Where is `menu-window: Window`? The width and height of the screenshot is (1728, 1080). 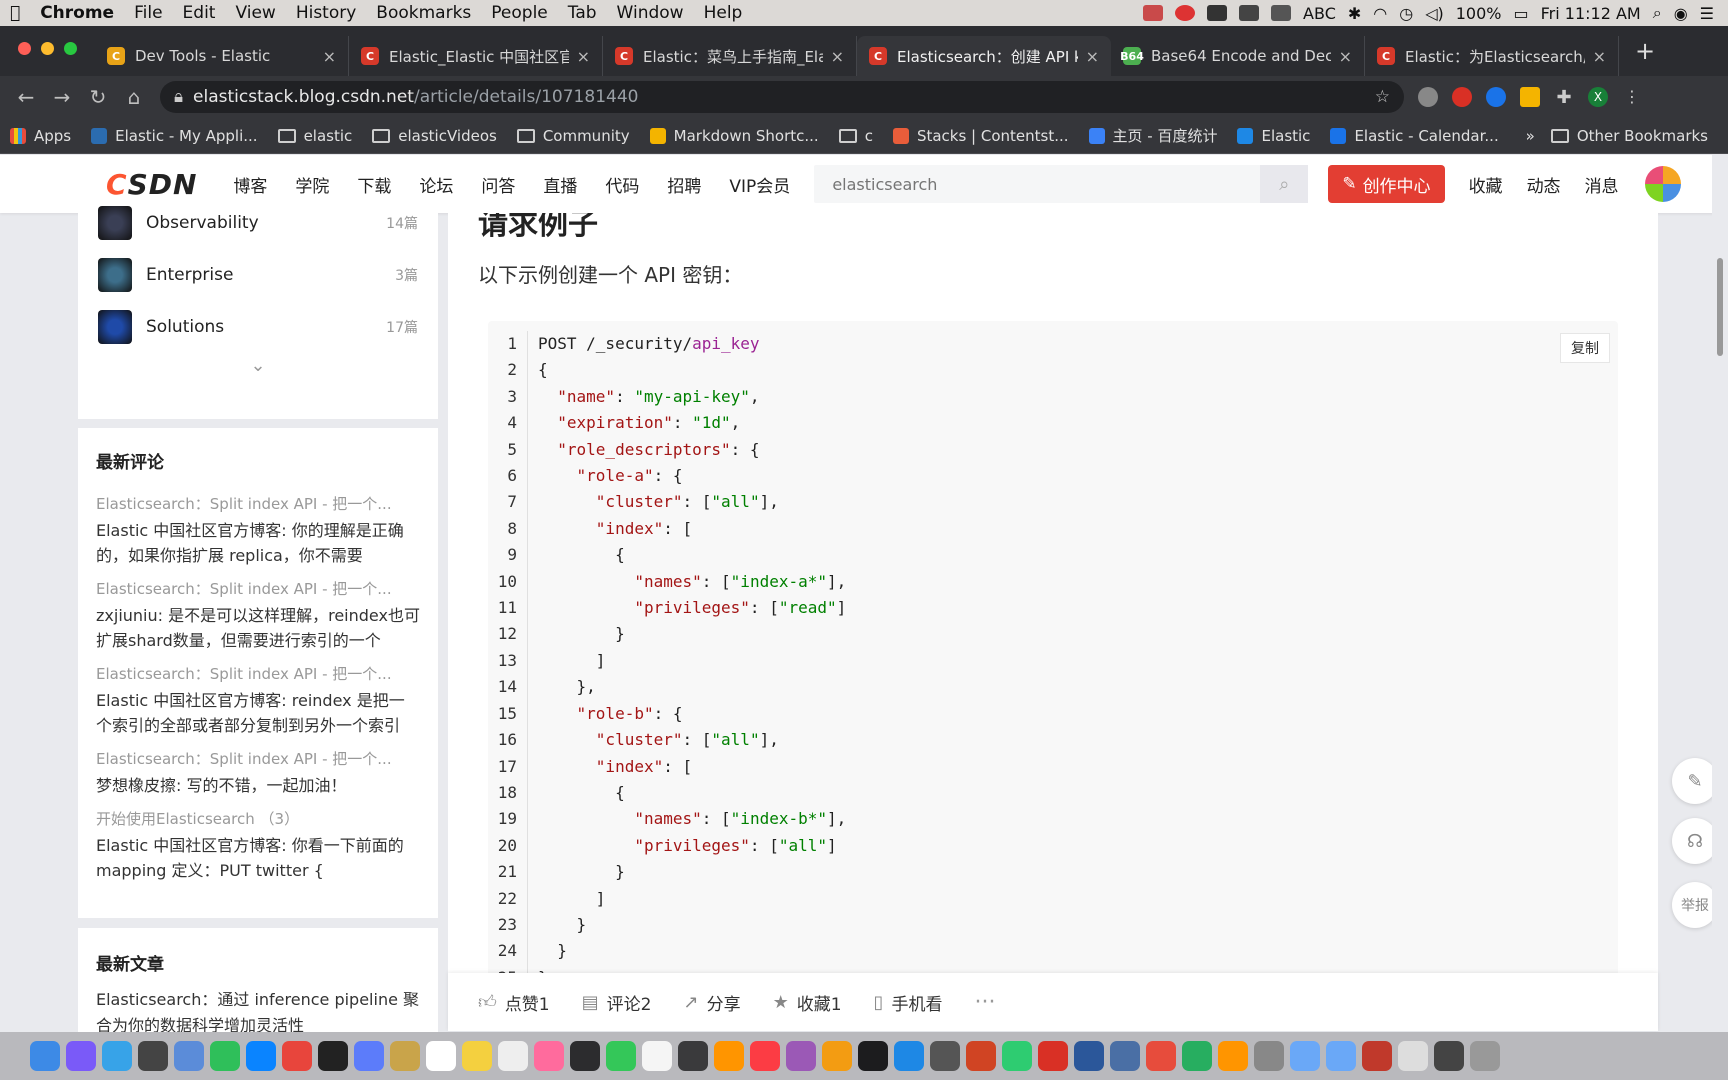 menu-window: Window is located at coordinates (650, 13).